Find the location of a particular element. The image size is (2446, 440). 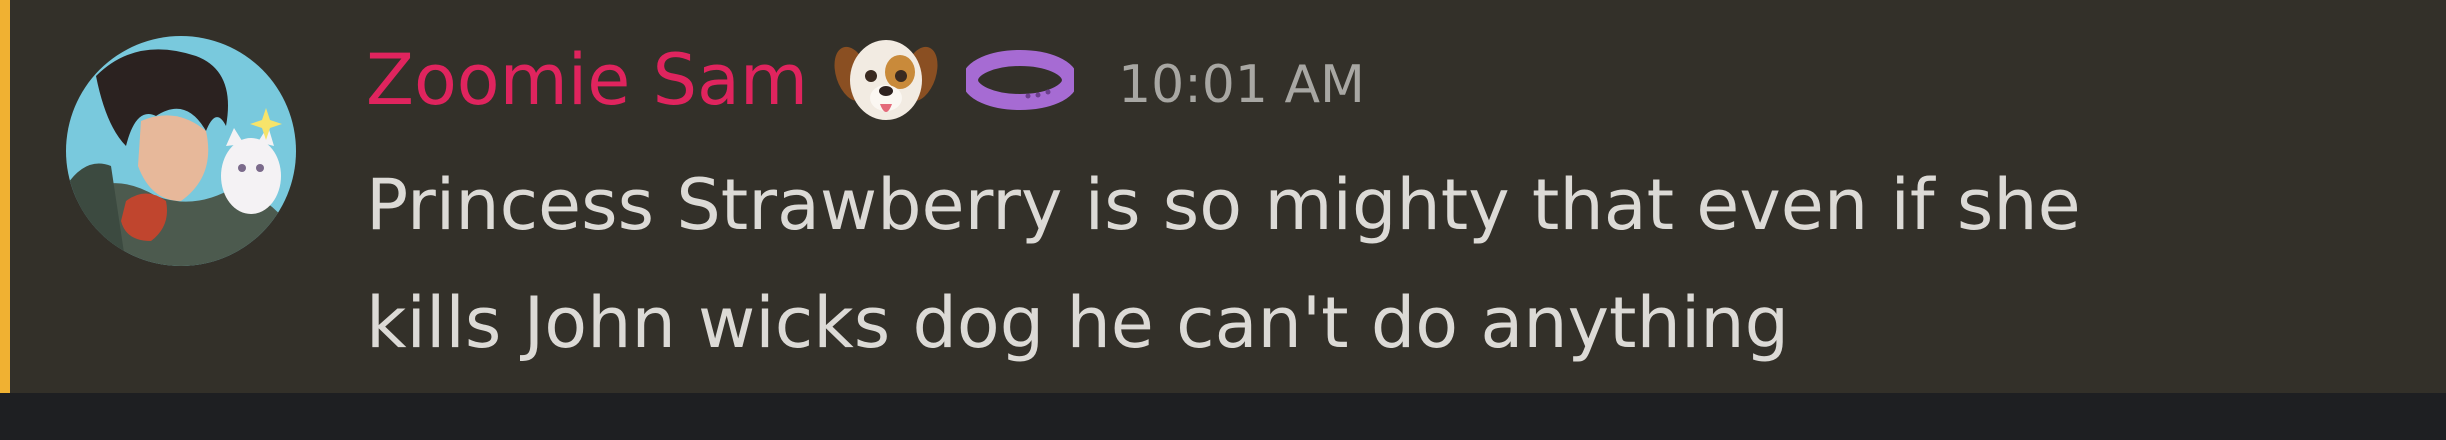

avatar is located at coordinates (181, 151).